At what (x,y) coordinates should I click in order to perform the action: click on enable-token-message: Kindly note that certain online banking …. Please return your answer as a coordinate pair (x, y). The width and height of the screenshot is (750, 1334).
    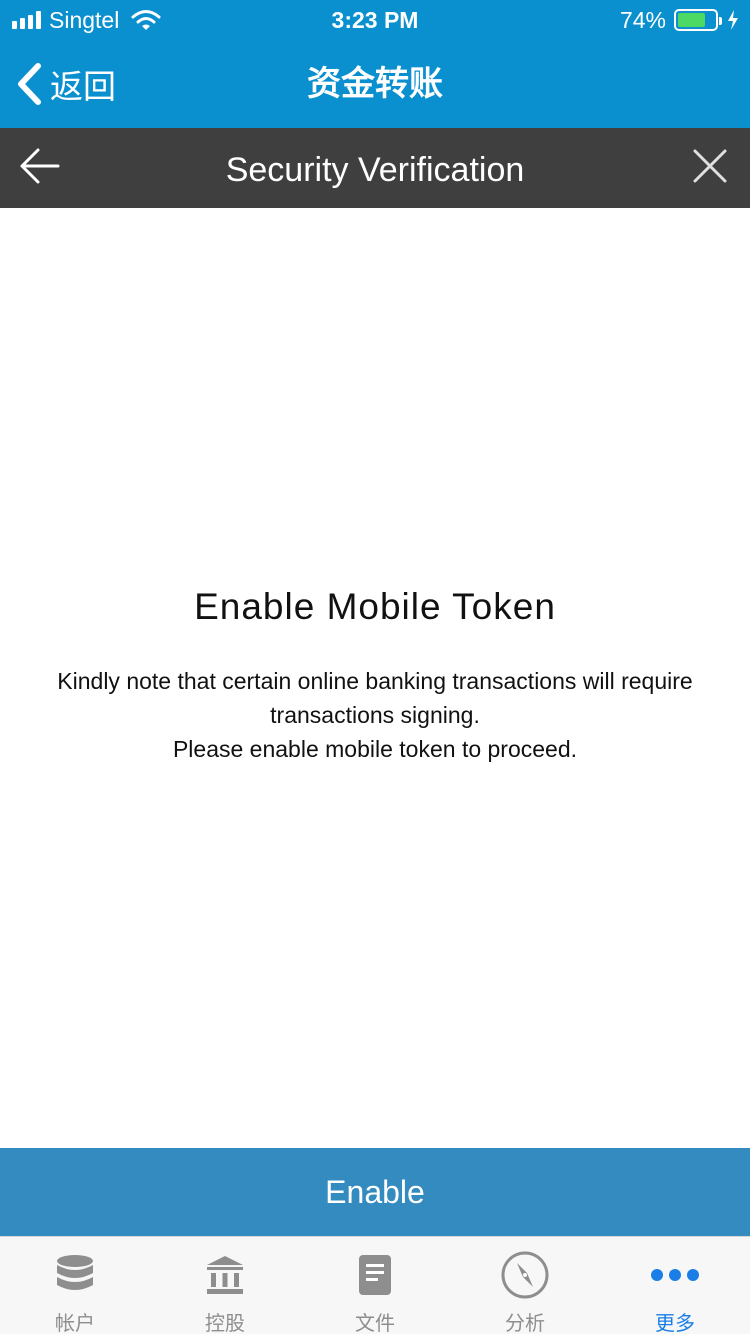
    Looking at the image, I should click on (375, 715).